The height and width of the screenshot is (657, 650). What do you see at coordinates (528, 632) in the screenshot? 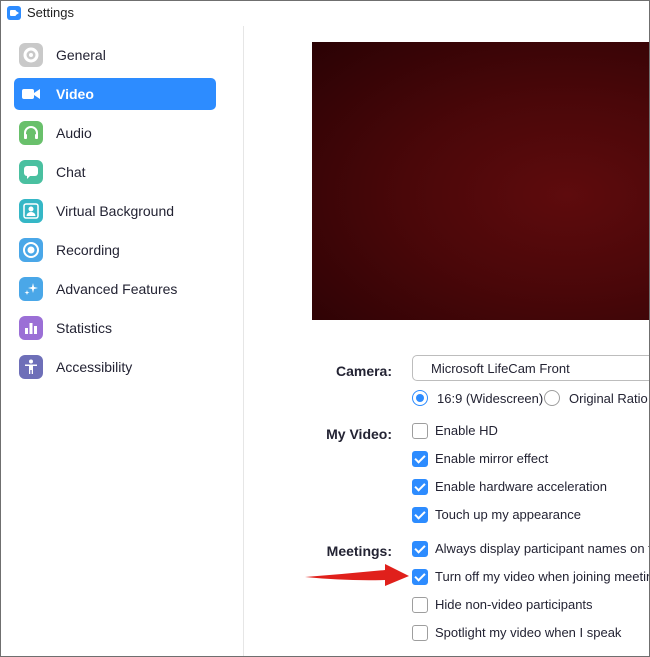
I see `spotlight-video-label: Spotlight my video when I speak` at bounding box center [528, 632].